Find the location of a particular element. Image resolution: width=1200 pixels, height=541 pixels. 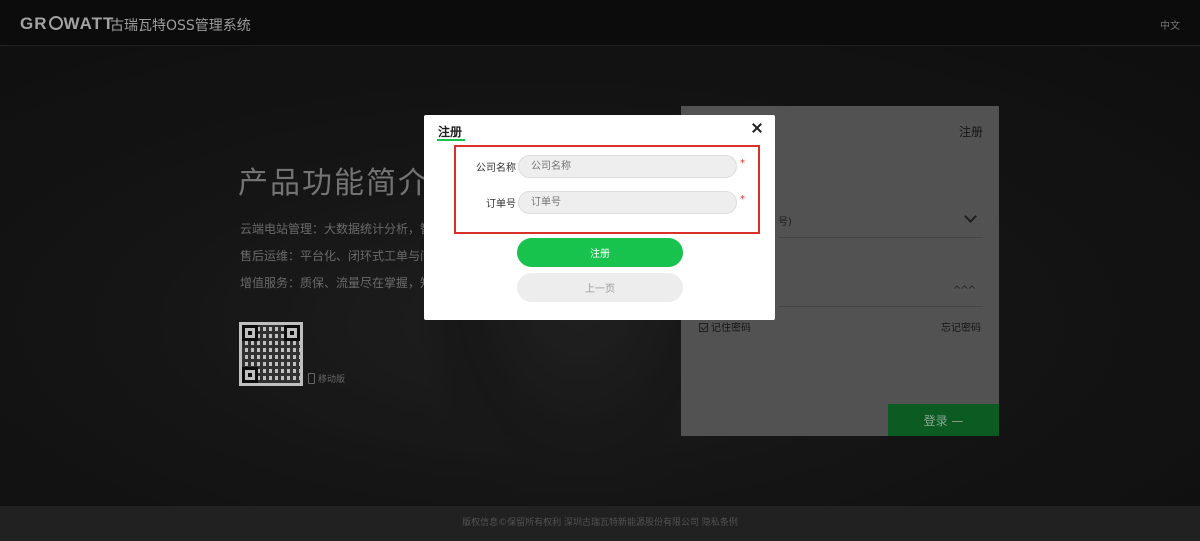

previous-page-button: 上一页 is located at coordinates (600, 287).